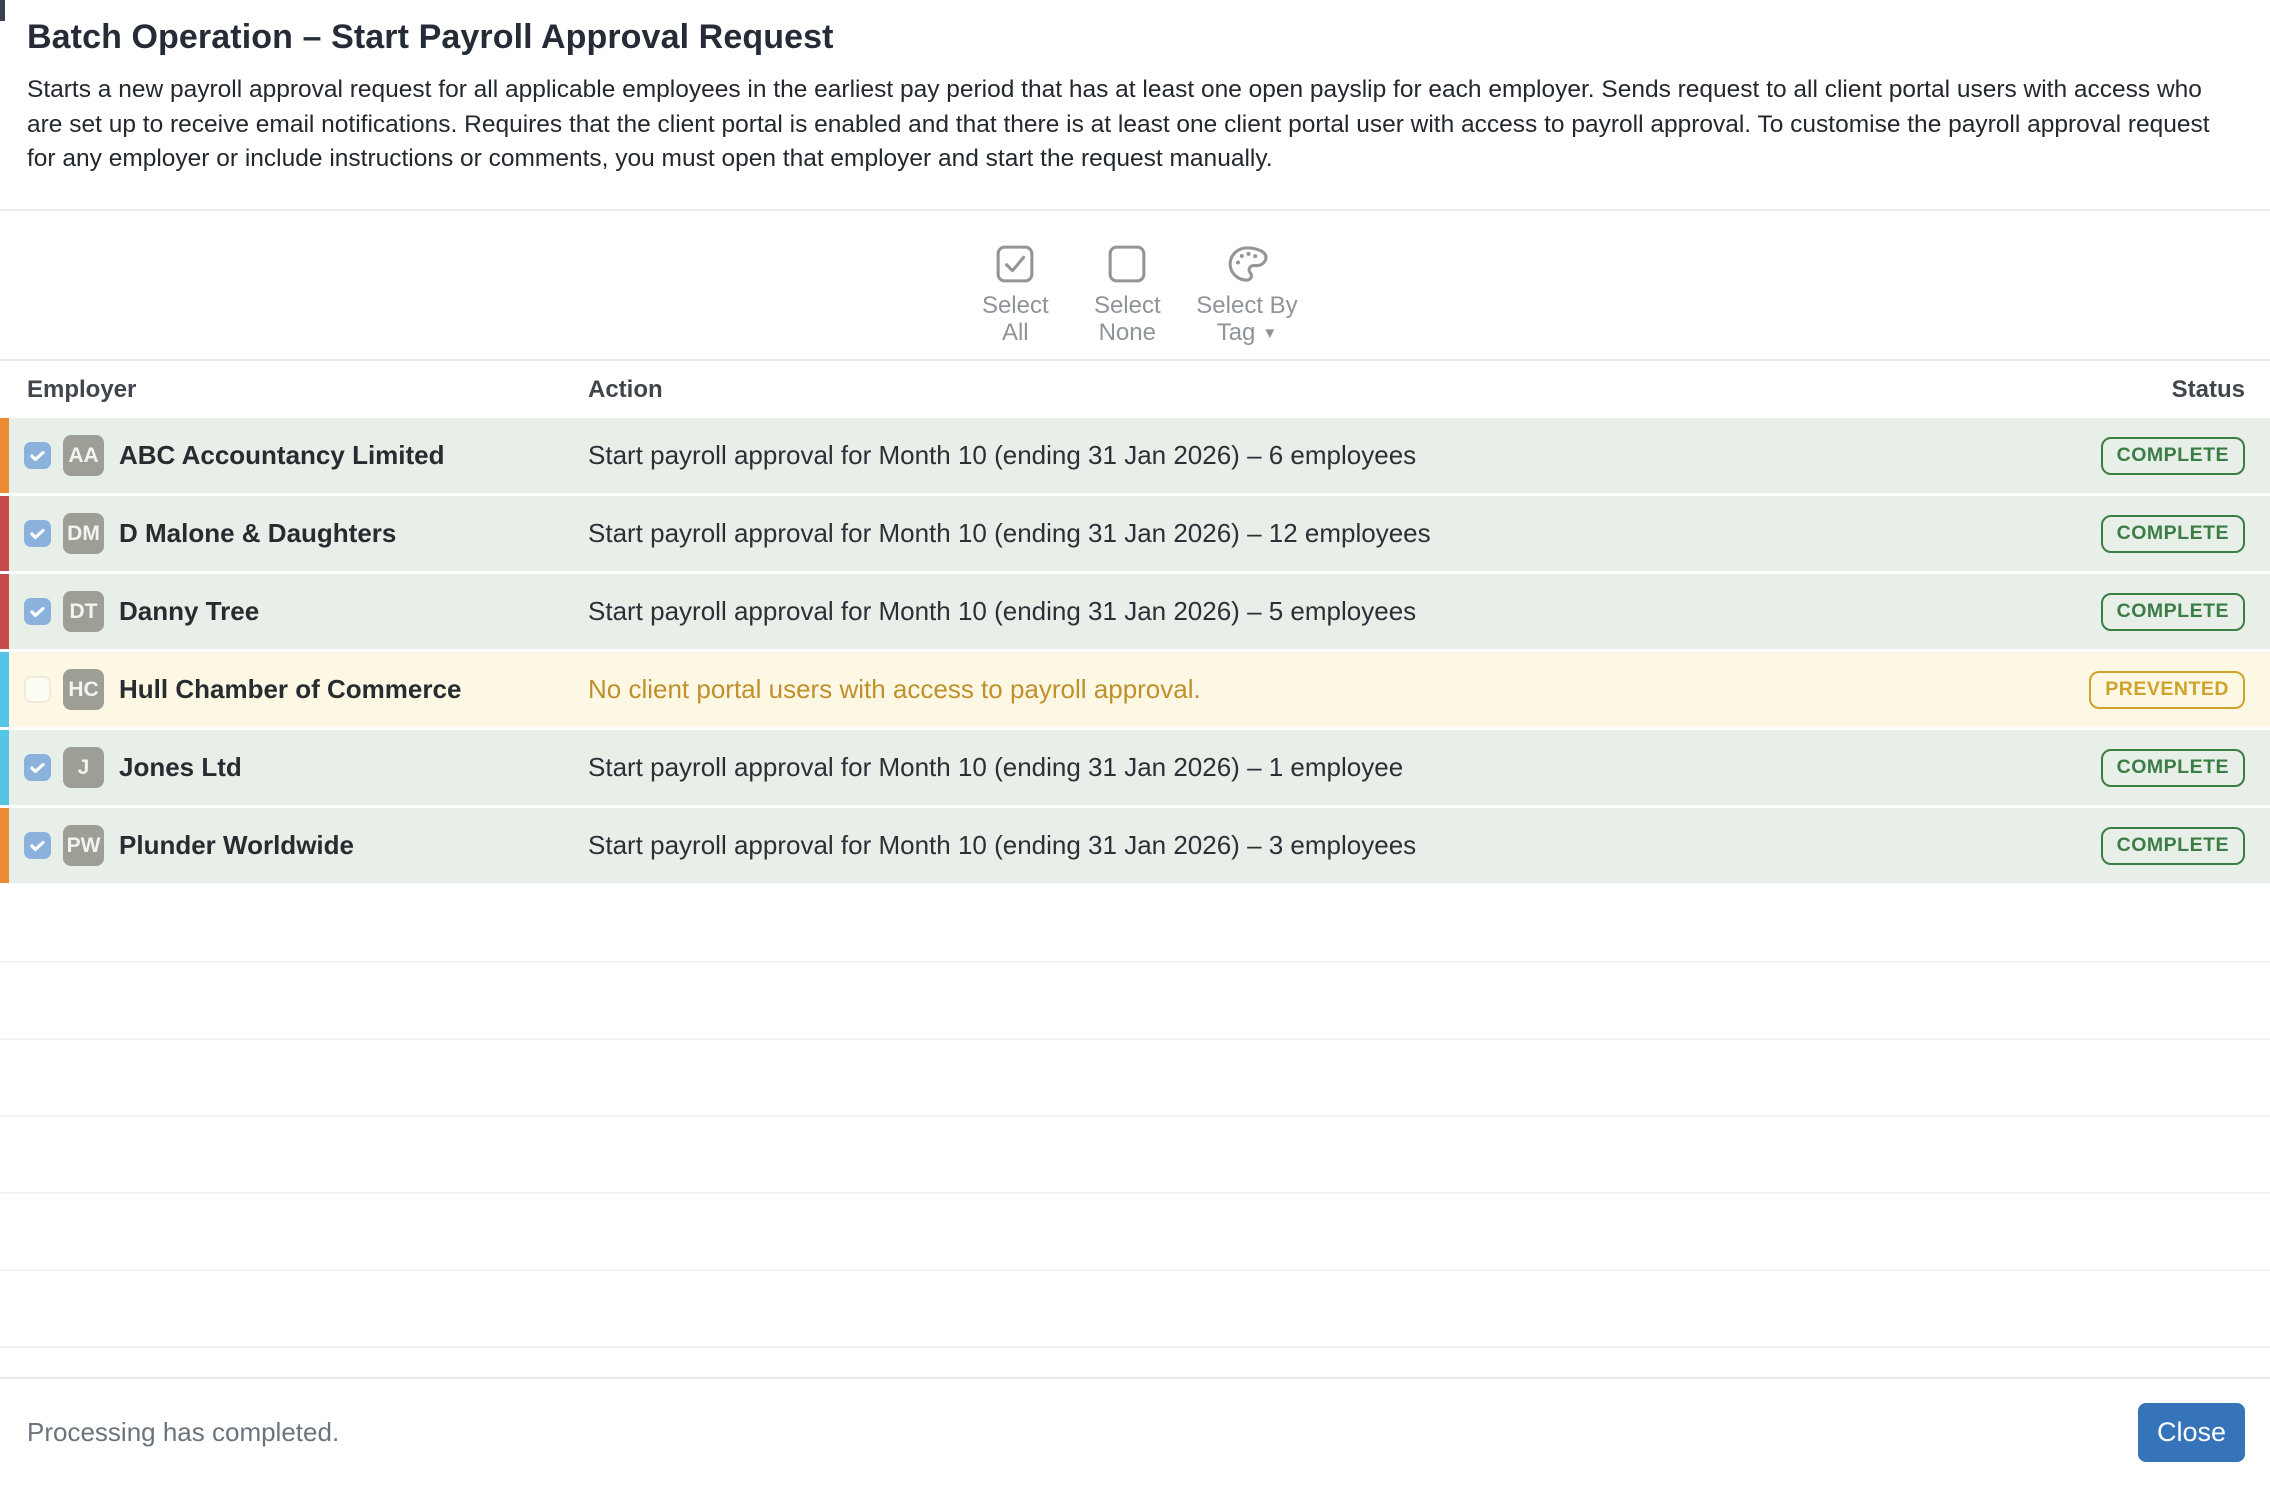 Image resolution: width=2270 pixels, height=1486 pixels. Describe the element at coordinates (2, 10) in the screenshot. I see `window-edge-artifact` at that location.